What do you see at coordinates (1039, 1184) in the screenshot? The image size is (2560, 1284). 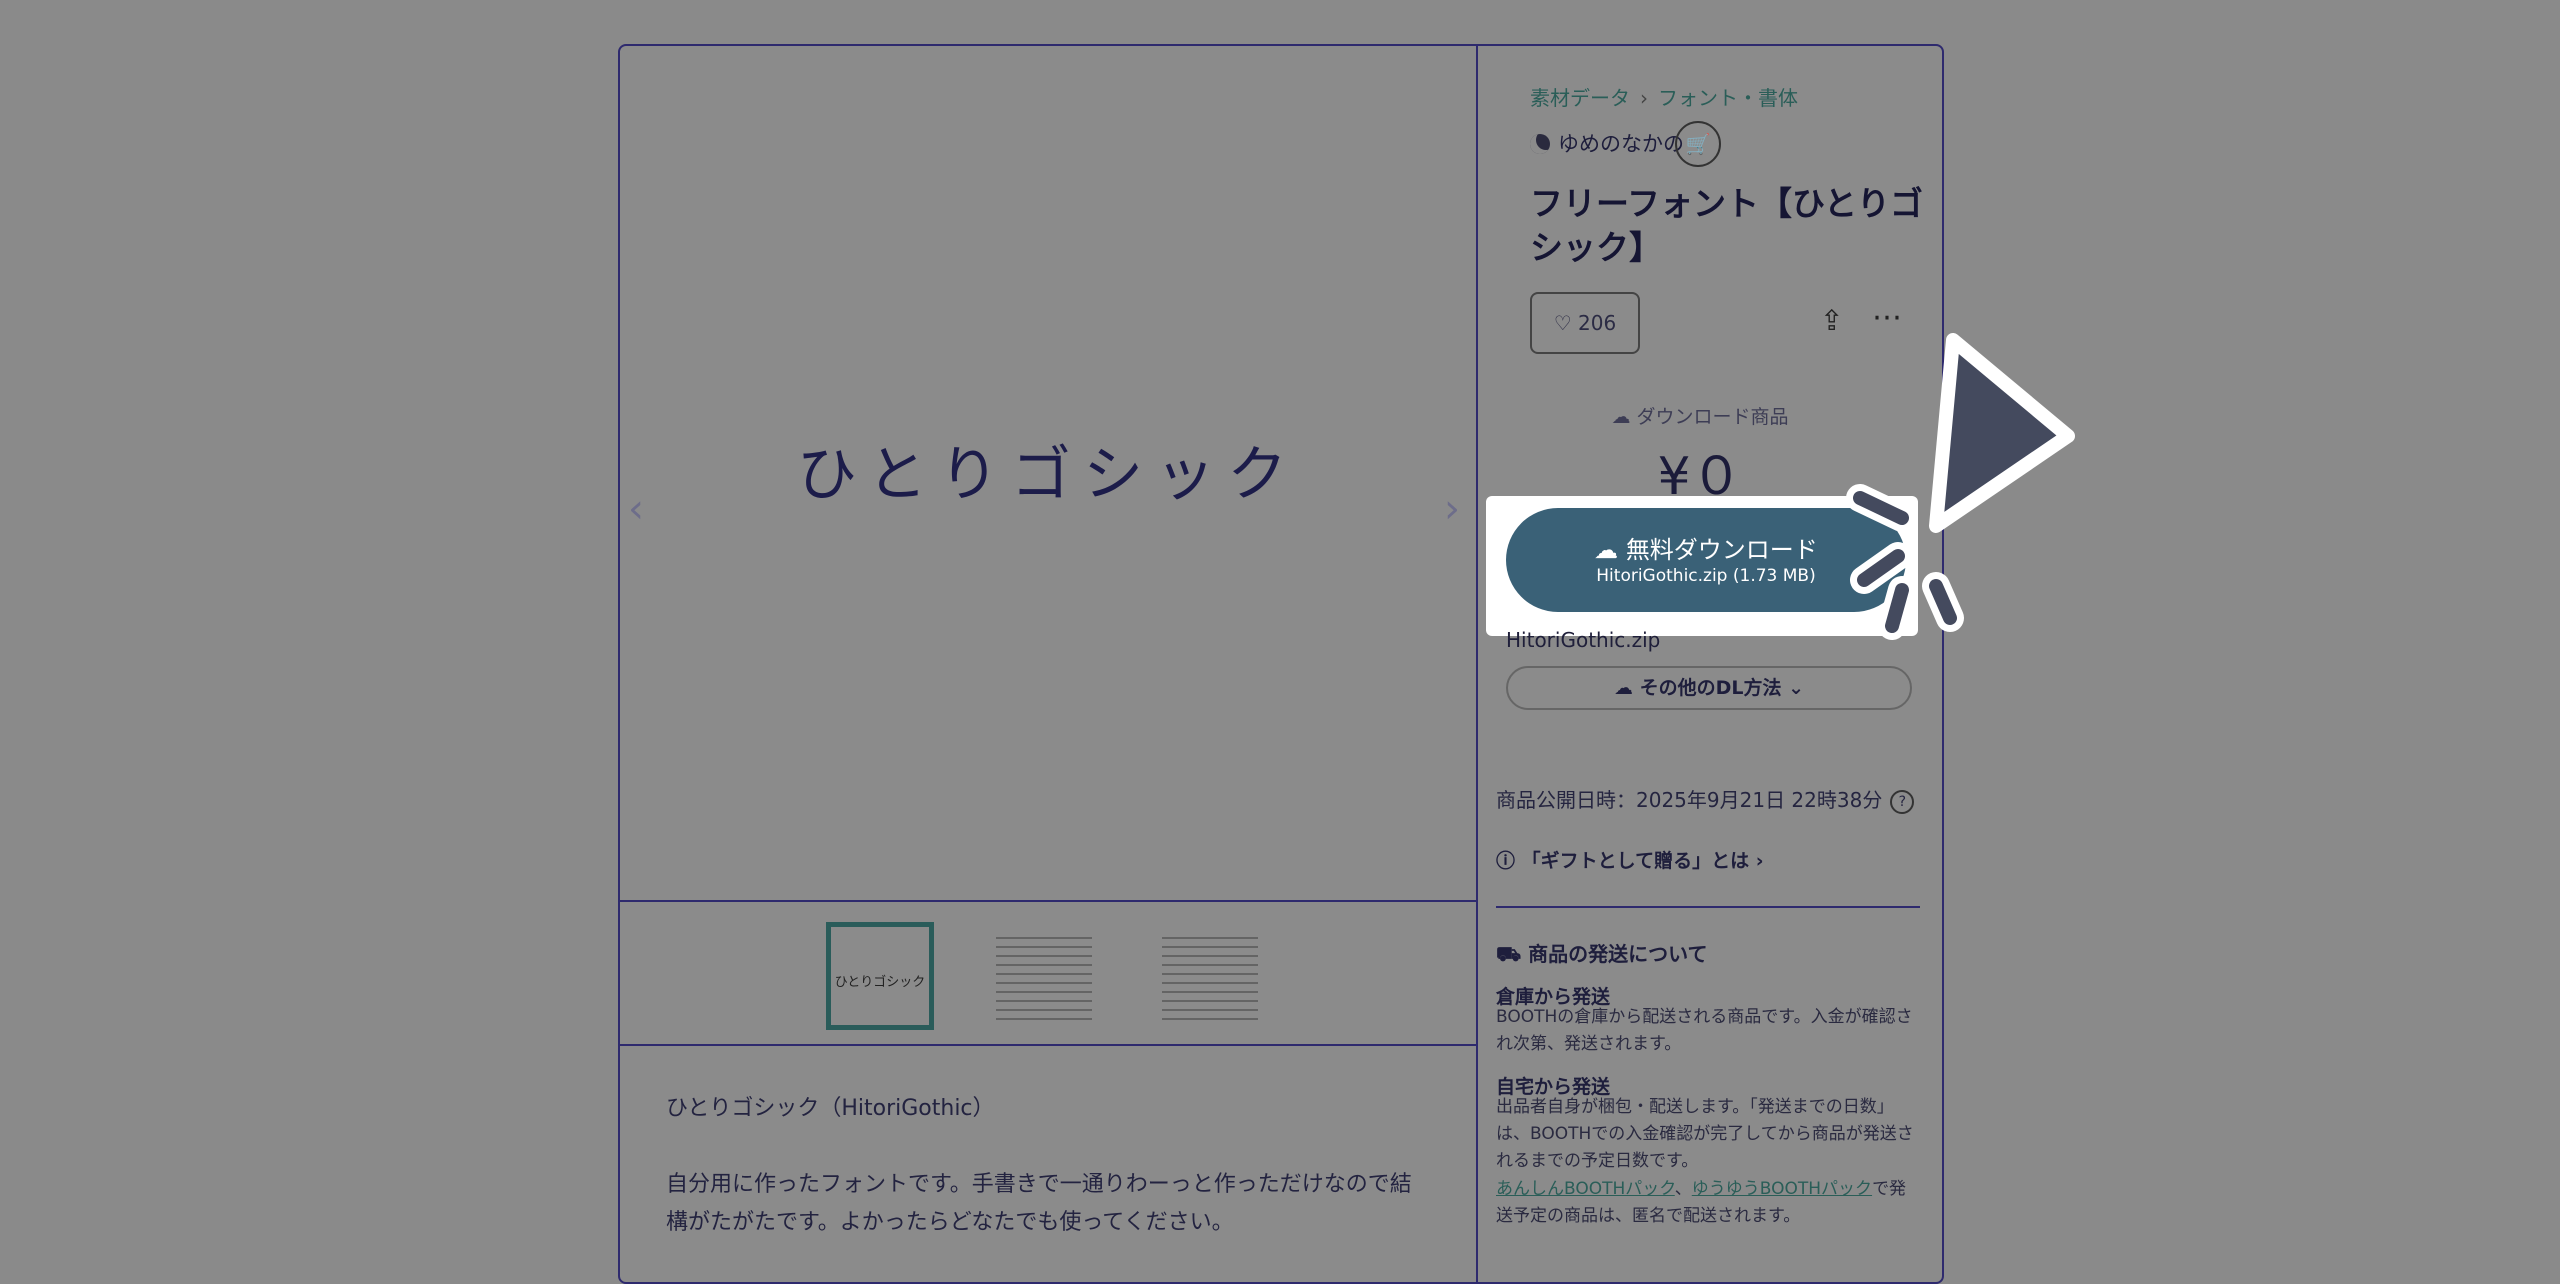 I see `description-line: 自分用に作ったフォントです。手書きで一通りわーっと作っただけなので結` at bounding box center [1039, 1184].